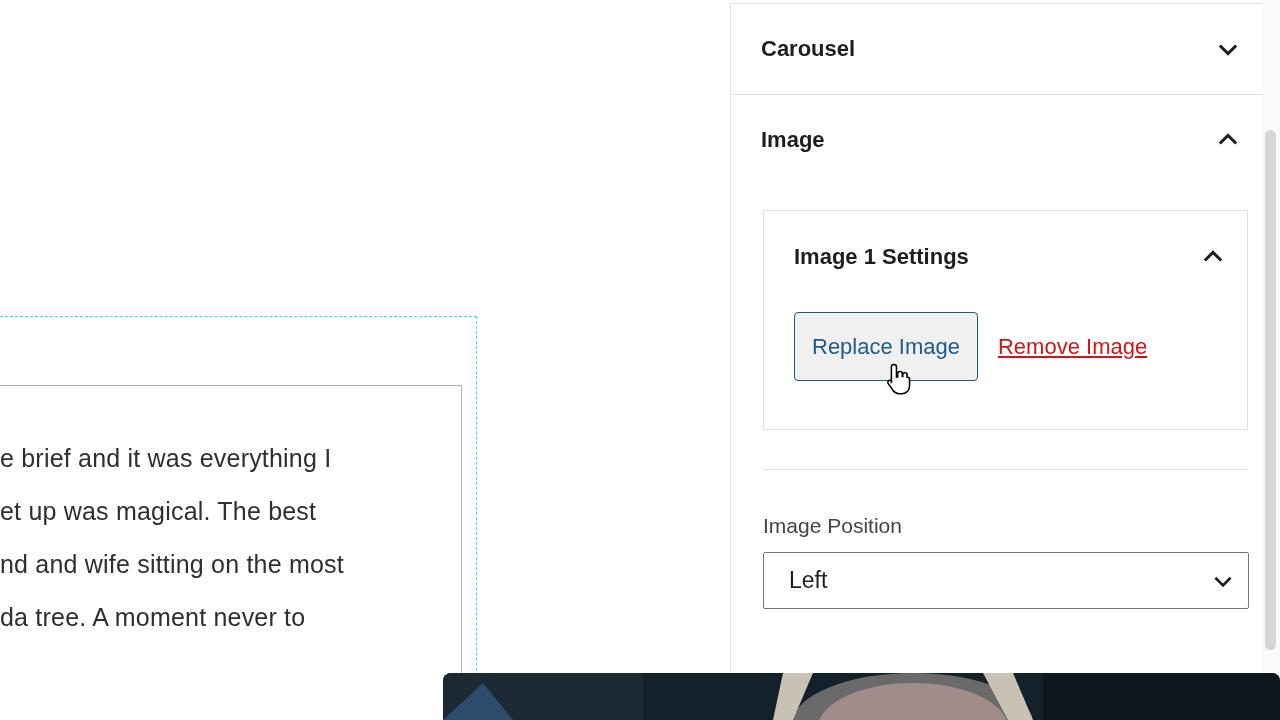 The width and height of the screenshot is (1280, 720). I want to click on replace-image-button: Replace Image, so click(886, 346).